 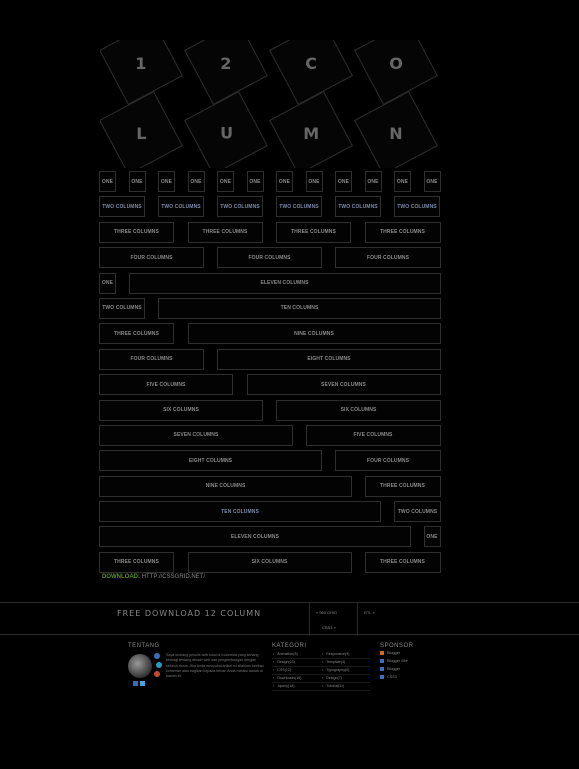 What do you see at coordinates (283, 686) in the screenshot?
I see `category-link: Jquery(18)` at bounding box center [283, 686].